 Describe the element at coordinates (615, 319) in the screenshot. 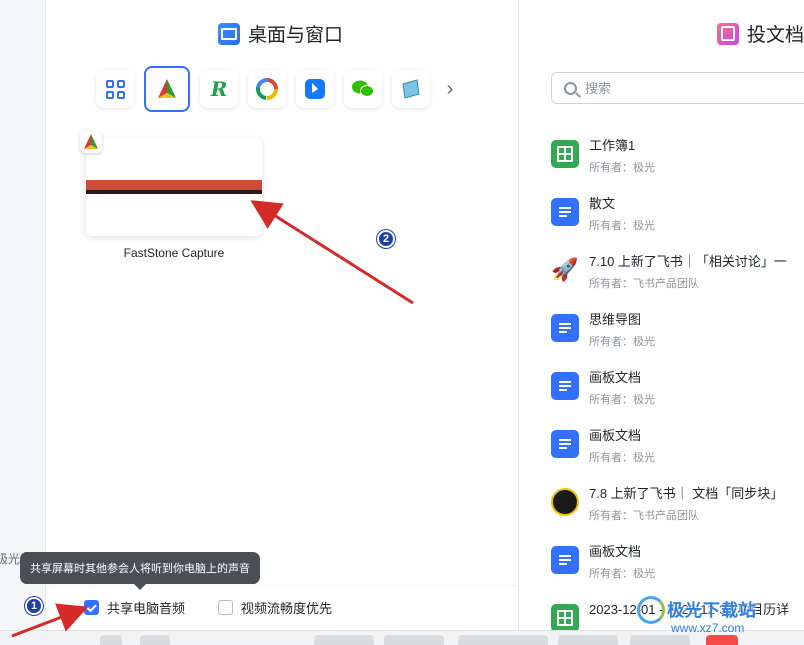

I see `doc-title: 思维导图` at that location.